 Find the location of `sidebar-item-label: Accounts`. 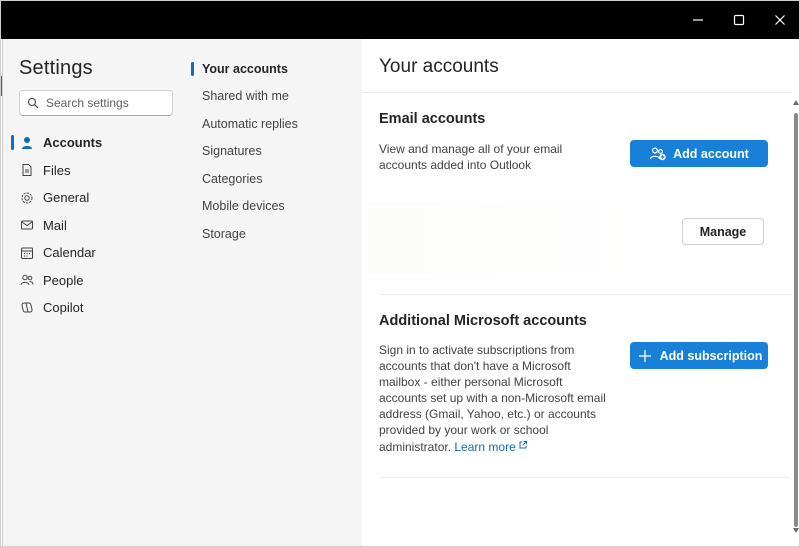

sidebar-item-label: Accounts is located at coordinates (73, 143).